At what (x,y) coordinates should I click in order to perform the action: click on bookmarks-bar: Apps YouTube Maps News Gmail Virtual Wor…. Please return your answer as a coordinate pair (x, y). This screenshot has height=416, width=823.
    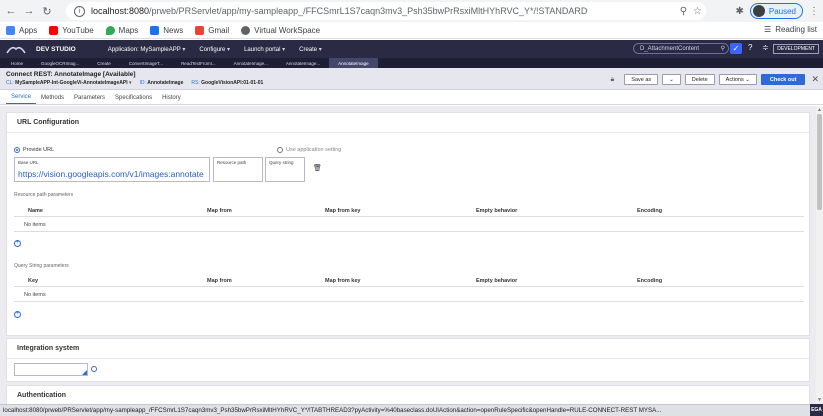
    Looking at the image, I should click on (411, 30).